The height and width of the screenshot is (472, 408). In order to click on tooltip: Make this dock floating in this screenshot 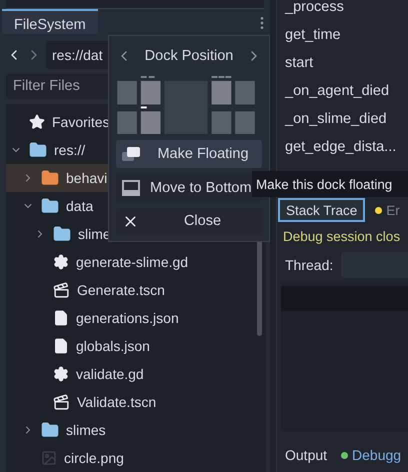, I will do `click(330, 184)`.